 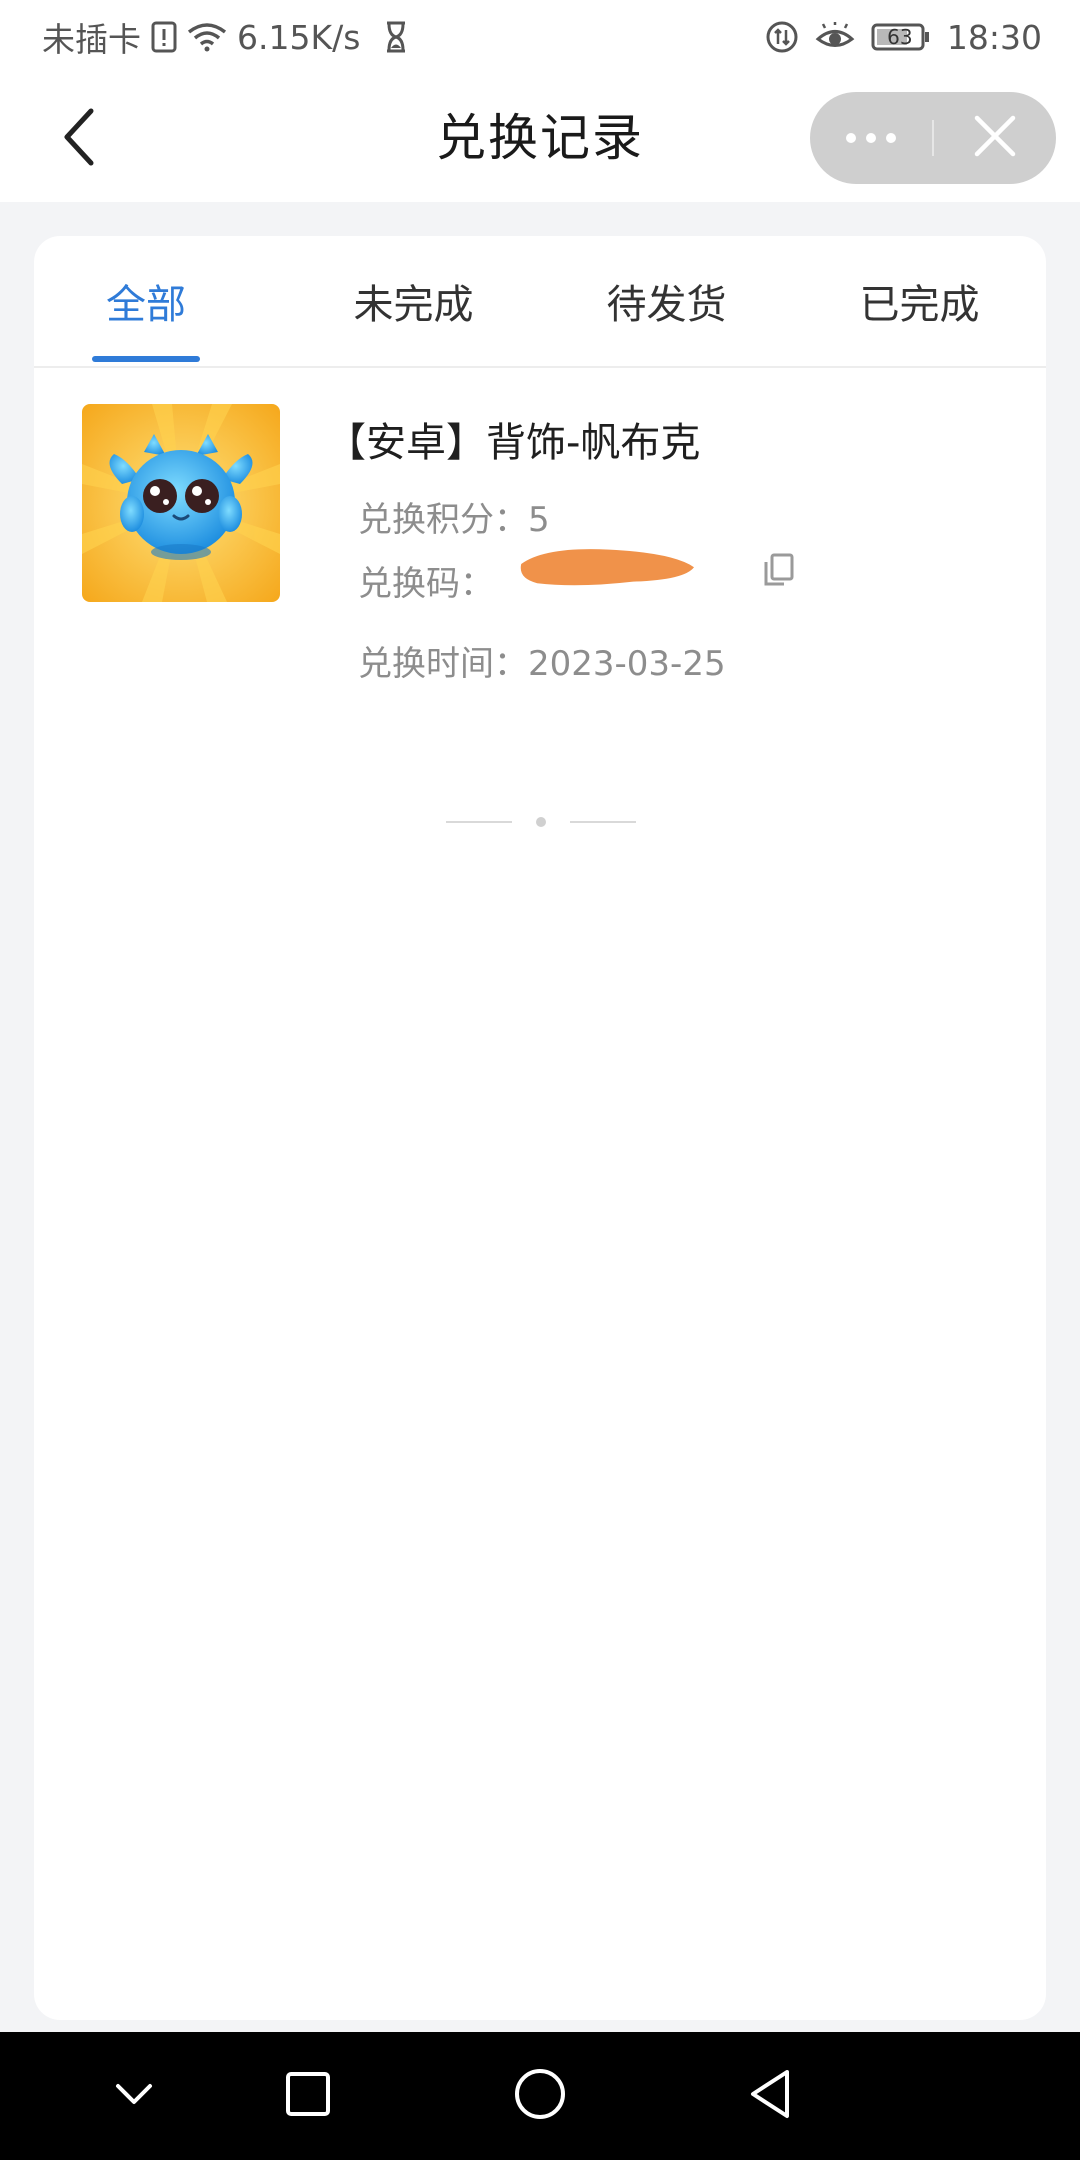 I want to click on code-label: 兑换码：, so click(x=426, y=584).